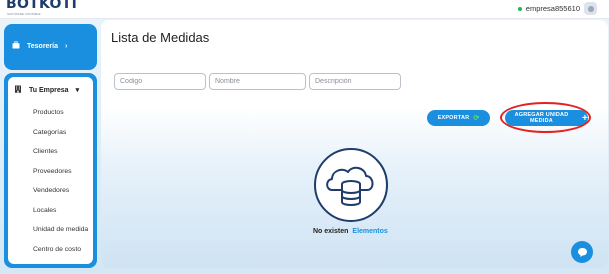 The width and height of the screenshot is (609, 274). What do you see at coordinates (60, 250) in the screenshot?
I see `sidebar-item-centro-de-costo: Centro de costo` at bounding box center [60, 250].